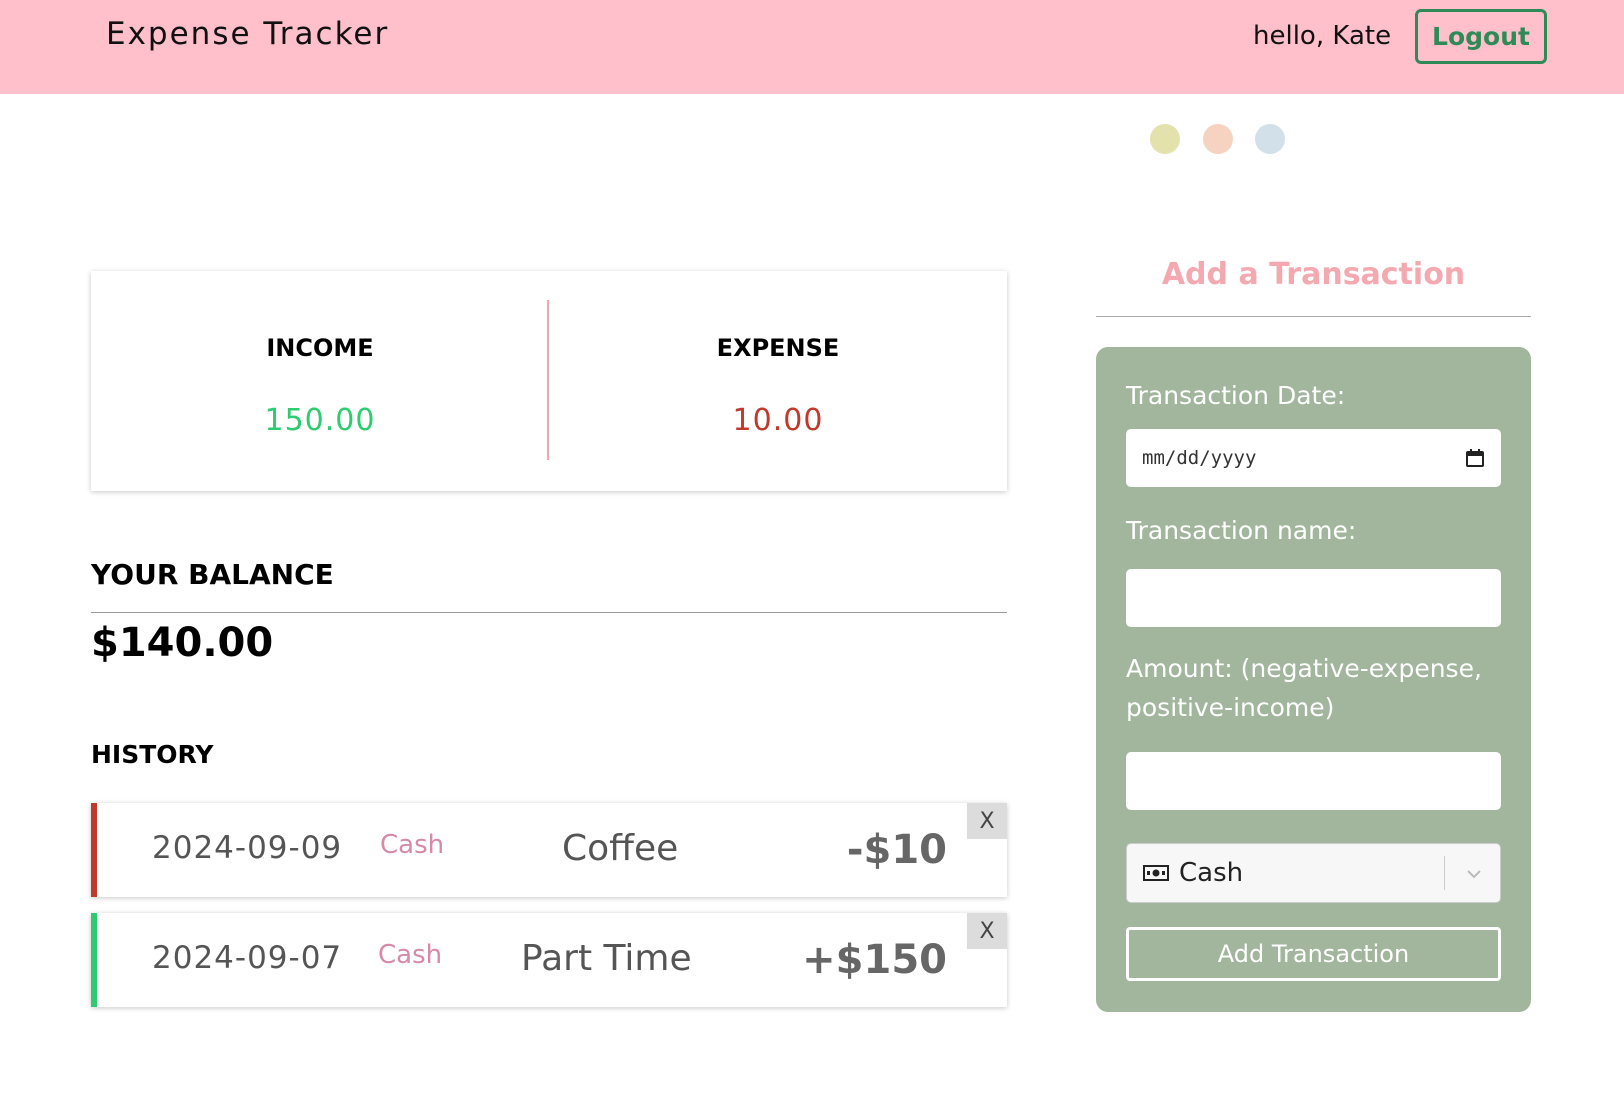 The image size is (1624, 1096). Describe the element at coordinates (1313, 781) in the screenshot. I see `amount-input` at that location.